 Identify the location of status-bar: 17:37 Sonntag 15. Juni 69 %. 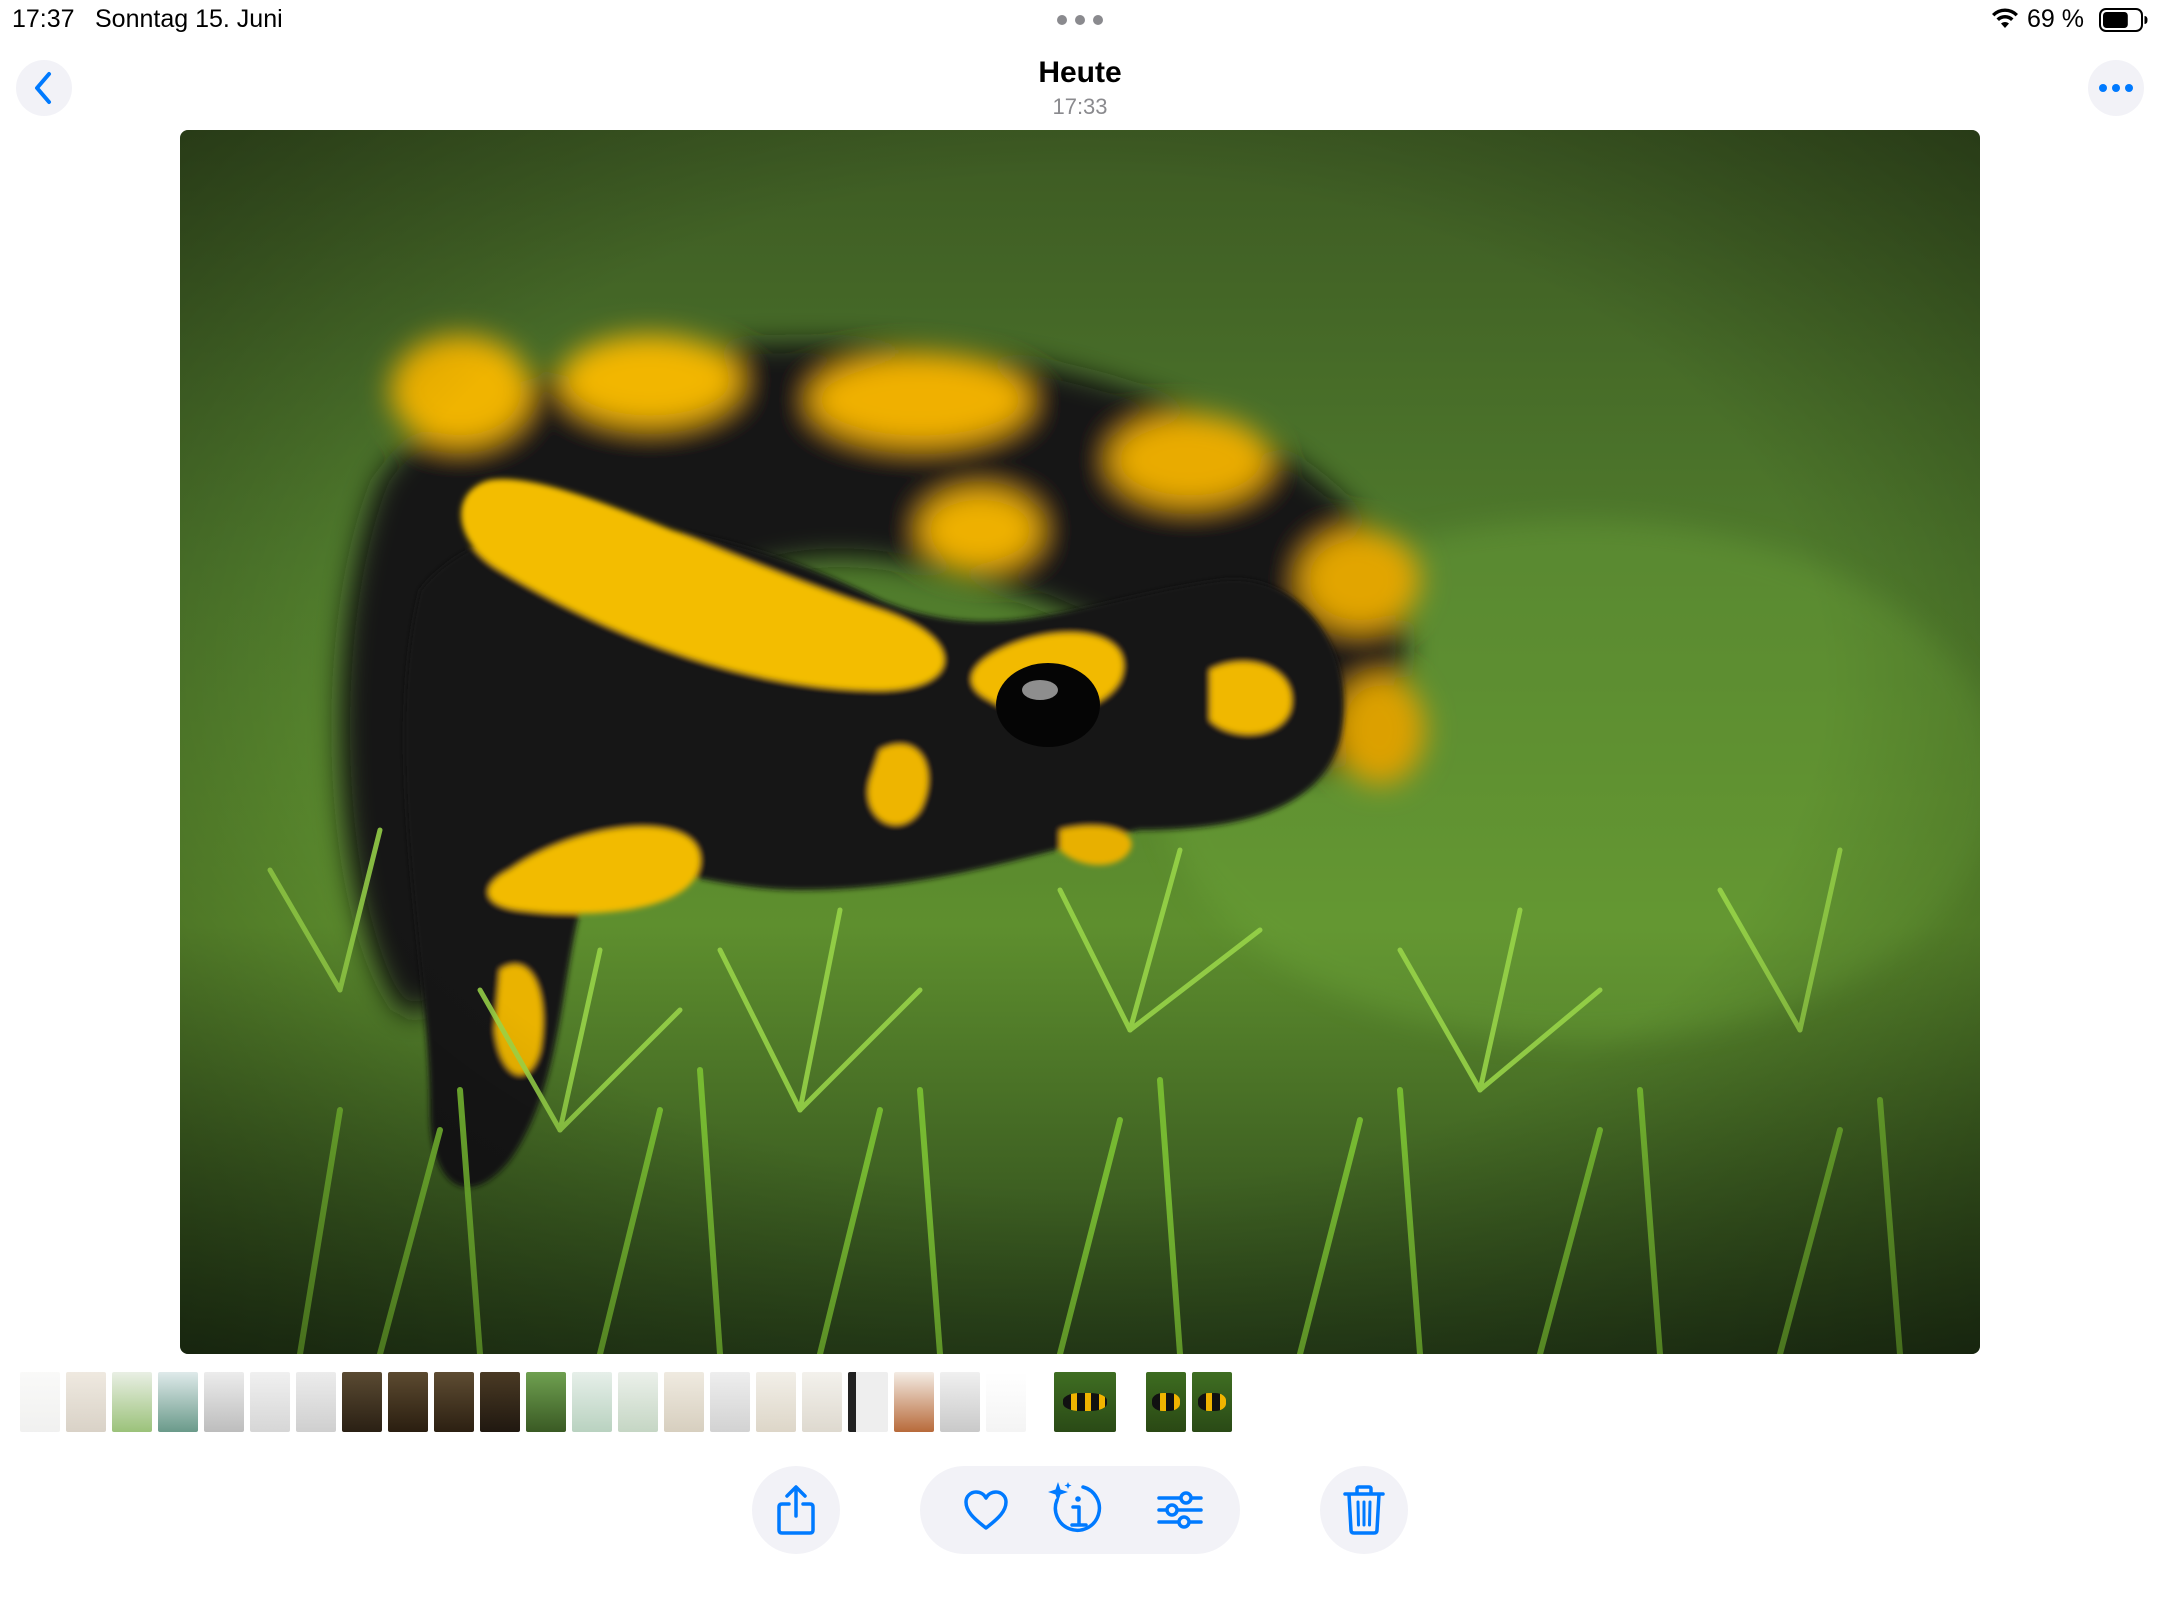
(1080, 20).